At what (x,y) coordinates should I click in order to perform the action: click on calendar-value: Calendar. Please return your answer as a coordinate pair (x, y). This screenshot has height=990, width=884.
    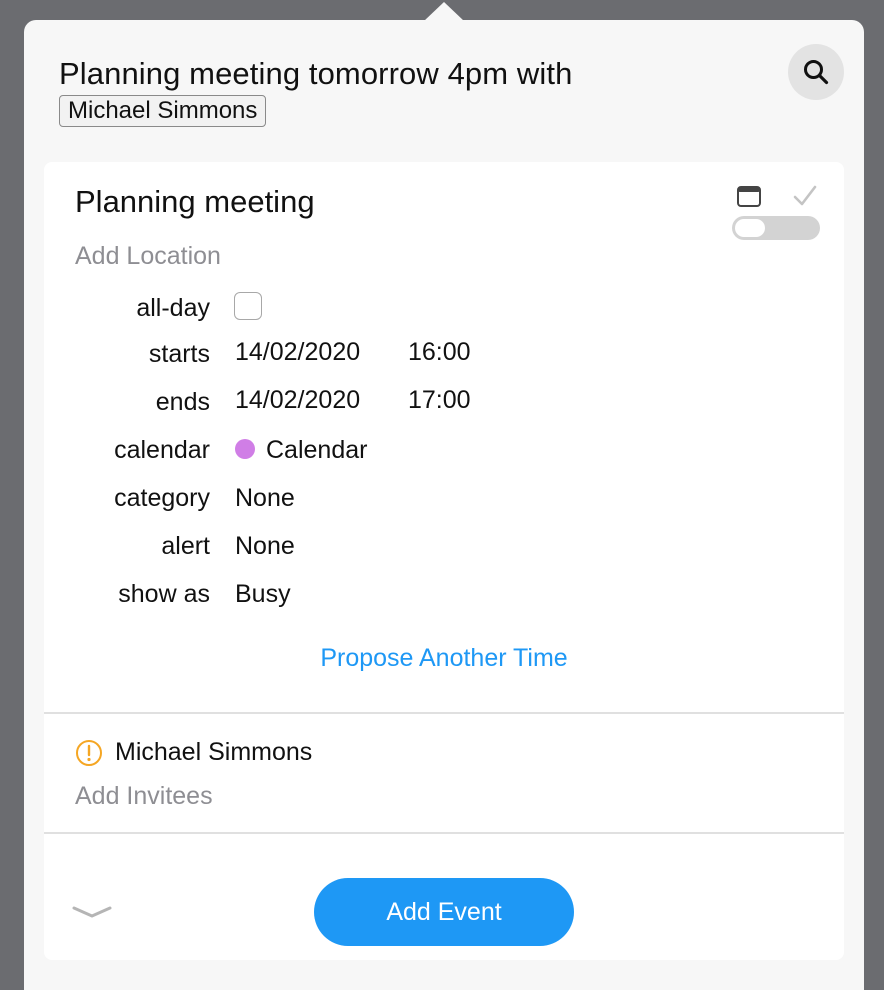
    Looking at the image, I should click on (317, 450).